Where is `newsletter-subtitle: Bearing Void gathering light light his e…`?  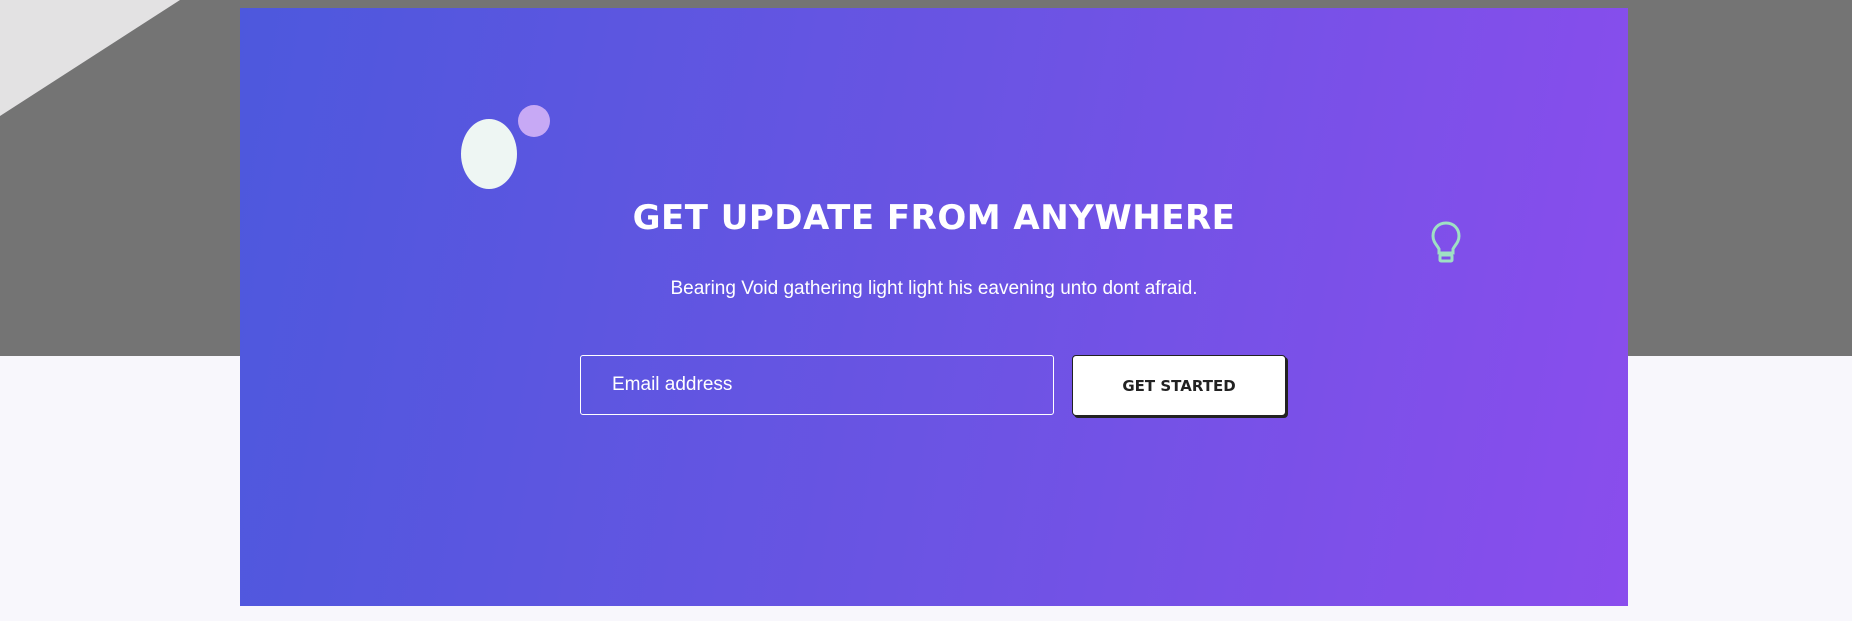
newsletter-subtitle: Bearing Void gathering light light his e… is located at coordinates (934, 288).